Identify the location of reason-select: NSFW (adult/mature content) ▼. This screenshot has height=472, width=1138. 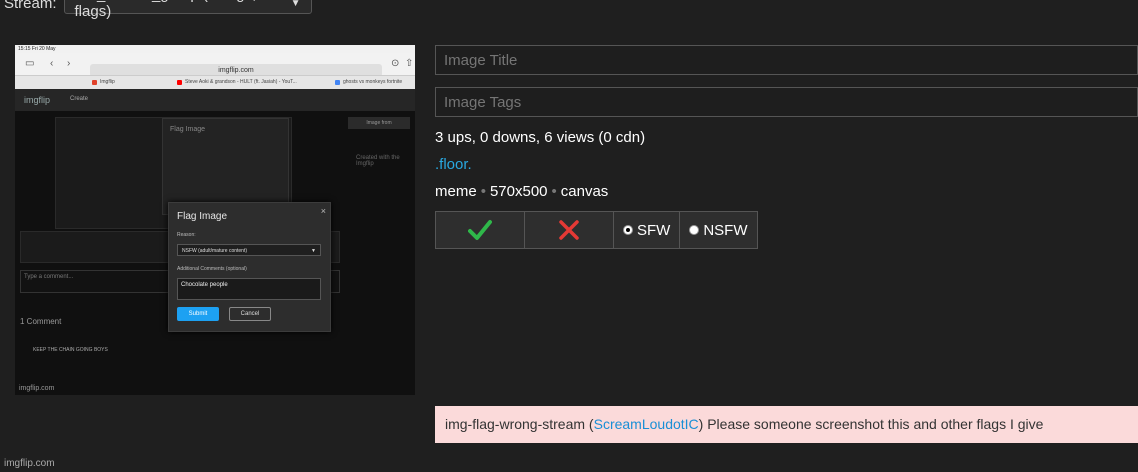
(249, 250).